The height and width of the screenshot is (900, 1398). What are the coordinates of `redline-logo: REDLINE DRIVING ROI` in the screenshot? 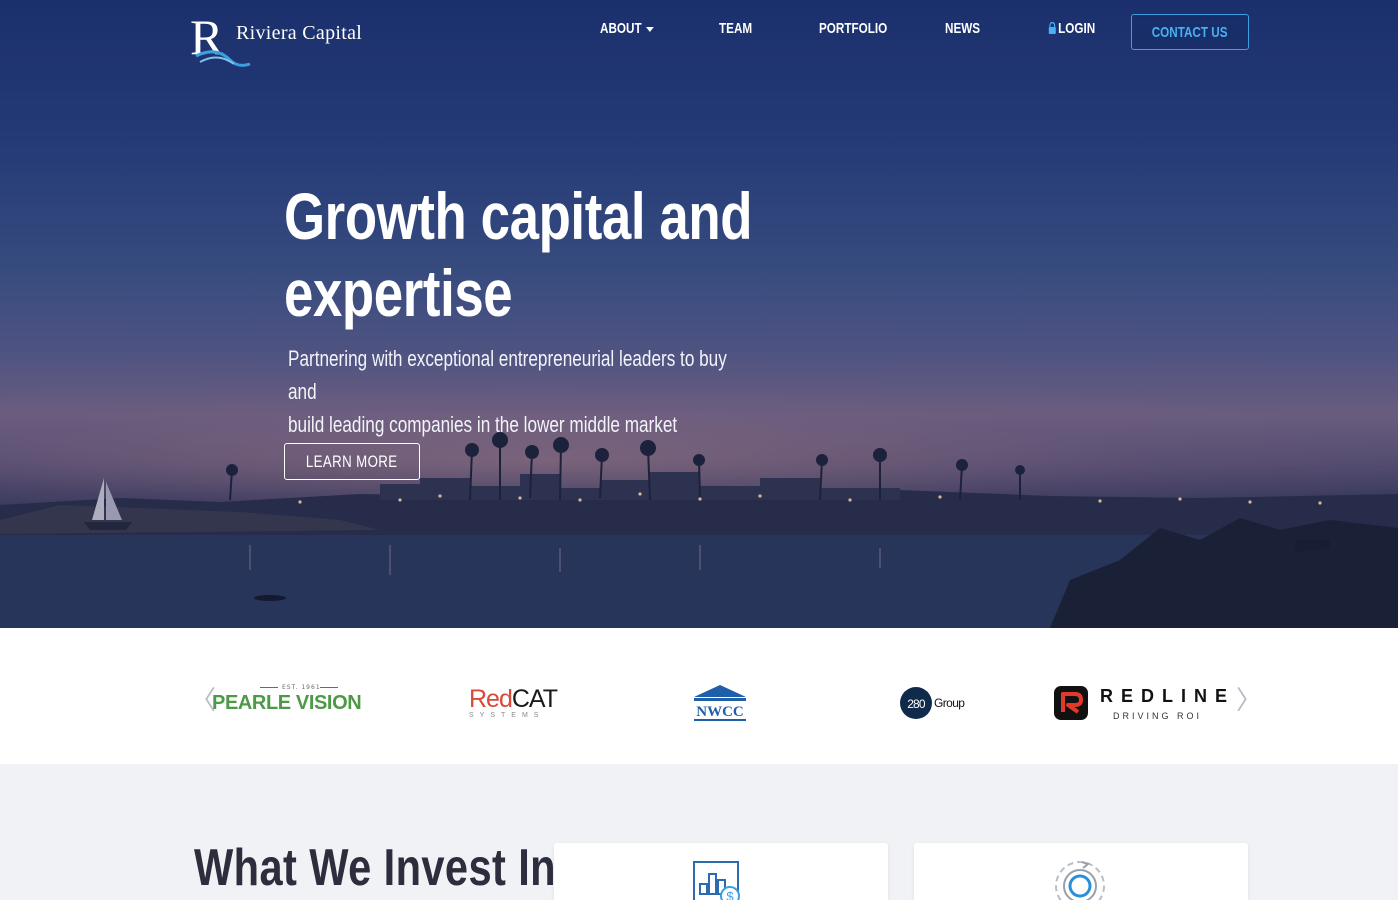 It's located at (1144, 703).